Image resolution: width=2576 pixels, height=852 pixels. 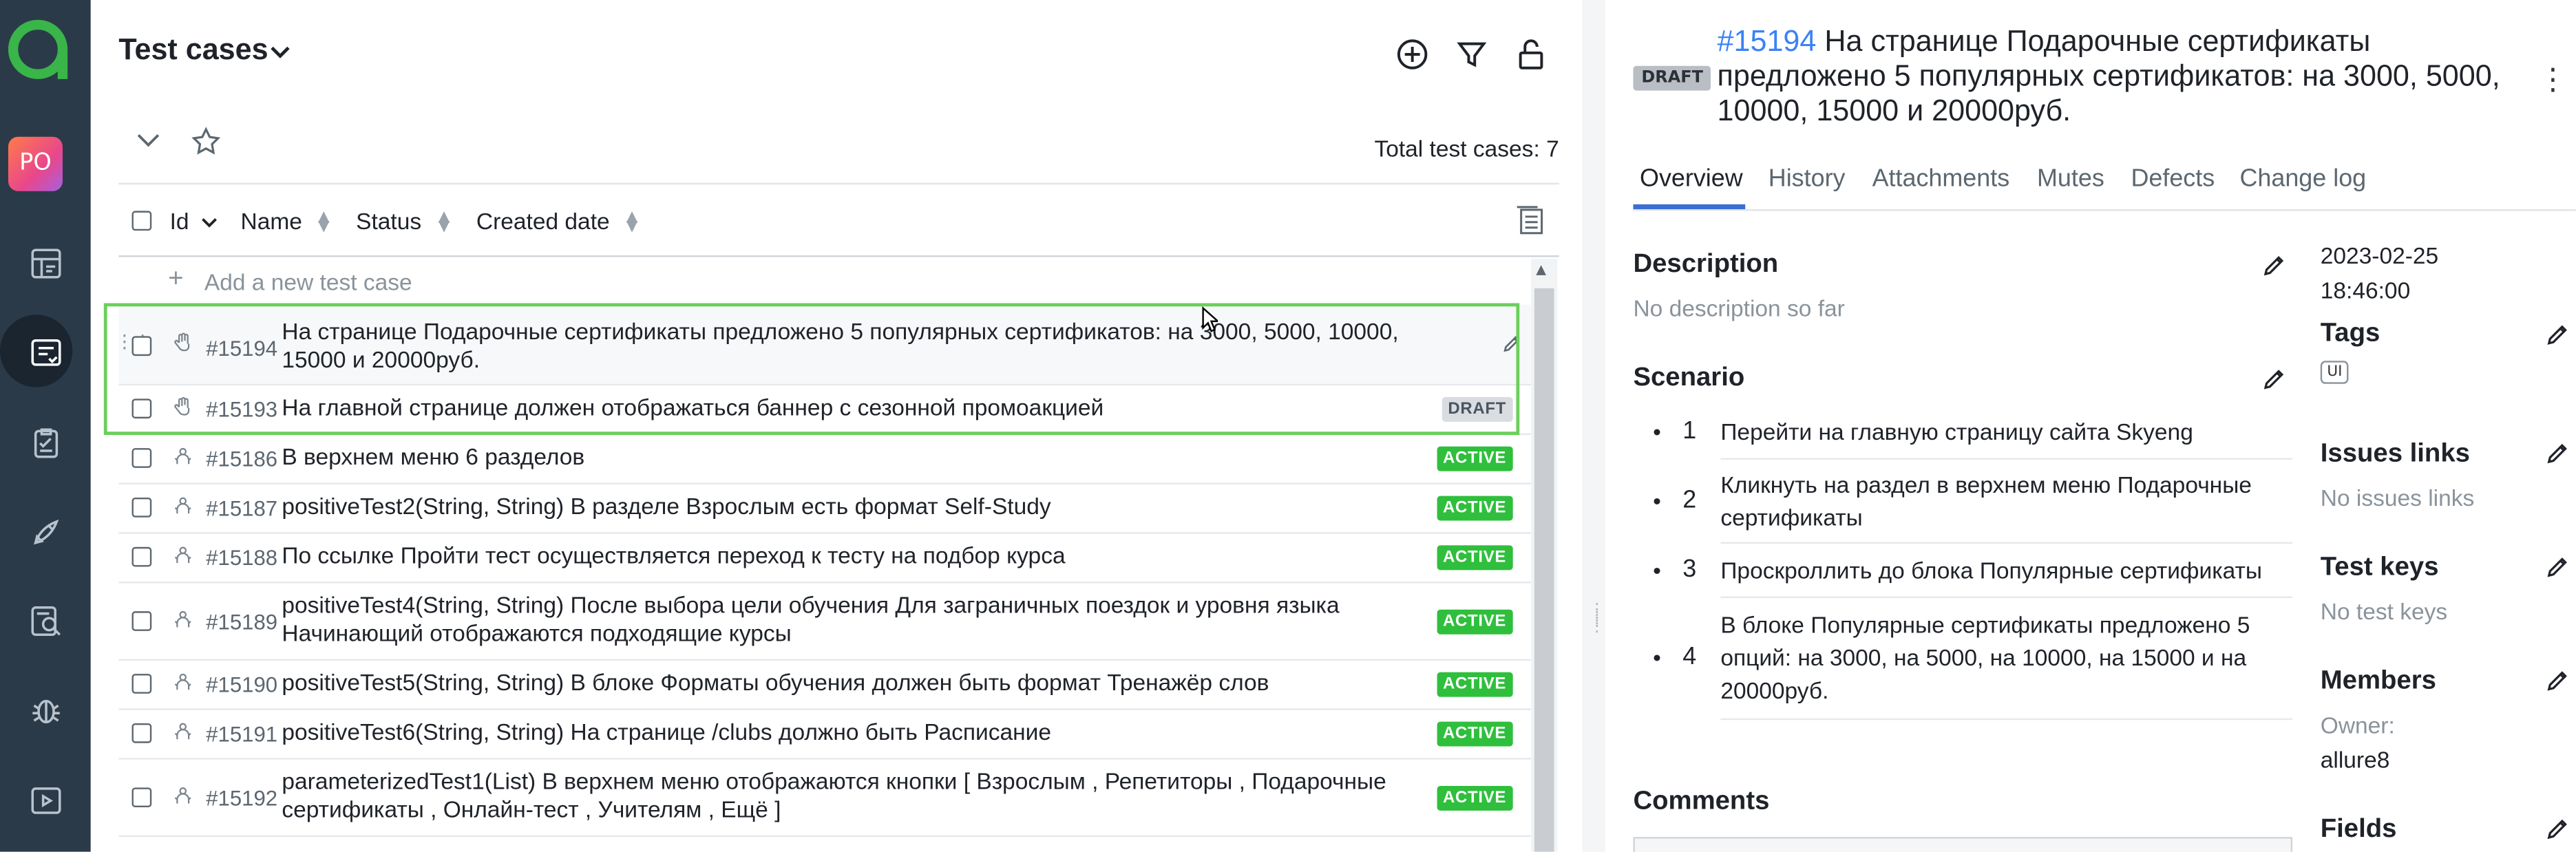 I want to click on column-settings-icon, so click(x=1530, y=220).